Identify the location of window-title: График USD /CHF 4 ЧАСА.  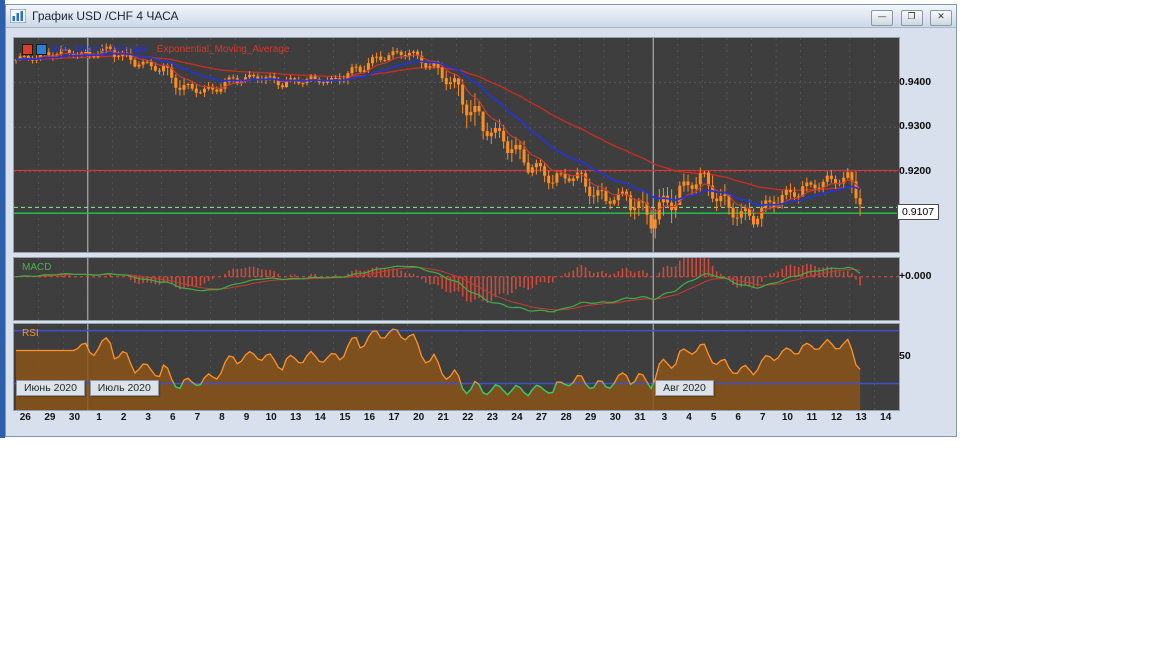
(105, 16).